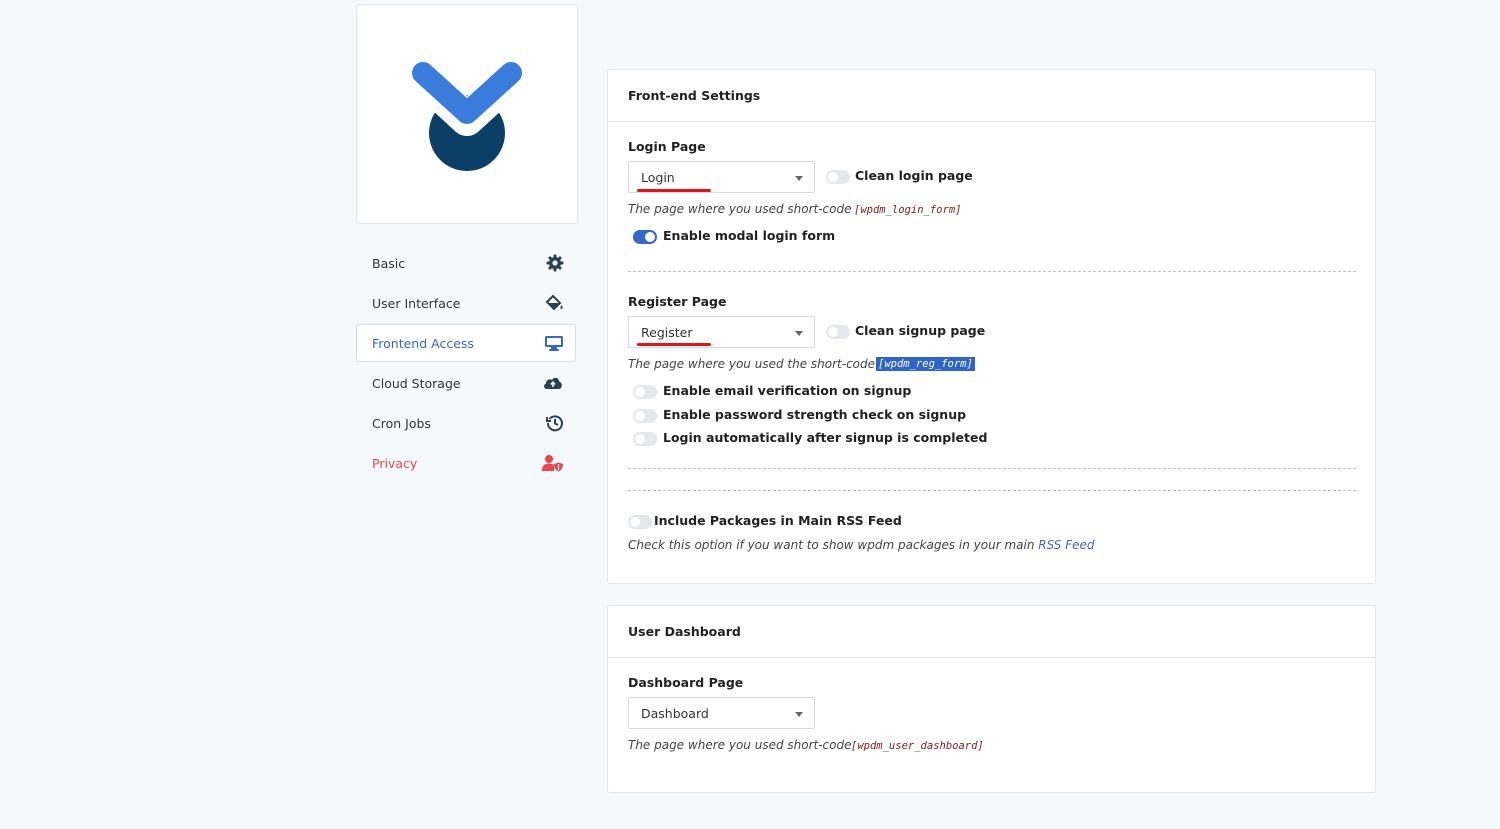 The height and width of the screenshot is (829, 1500). Describe the element at coordinates (466, 383) in the screenshot. I see `nav-item-cloud-storage: Cloud Storage` at that location.